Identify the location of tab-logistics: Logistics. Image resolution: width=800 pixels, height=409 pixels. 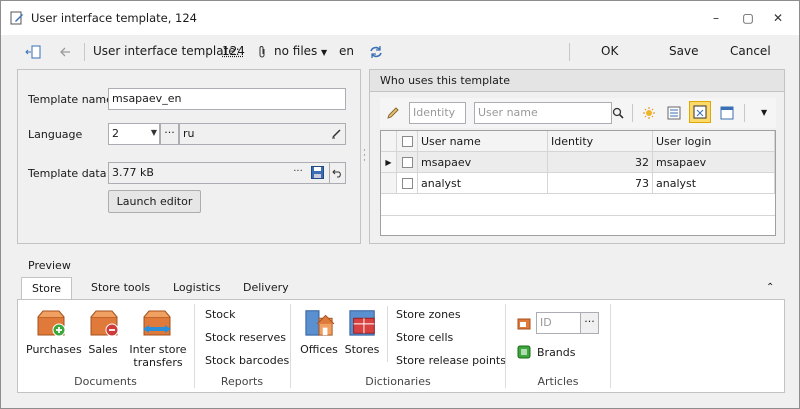
(197, 288).